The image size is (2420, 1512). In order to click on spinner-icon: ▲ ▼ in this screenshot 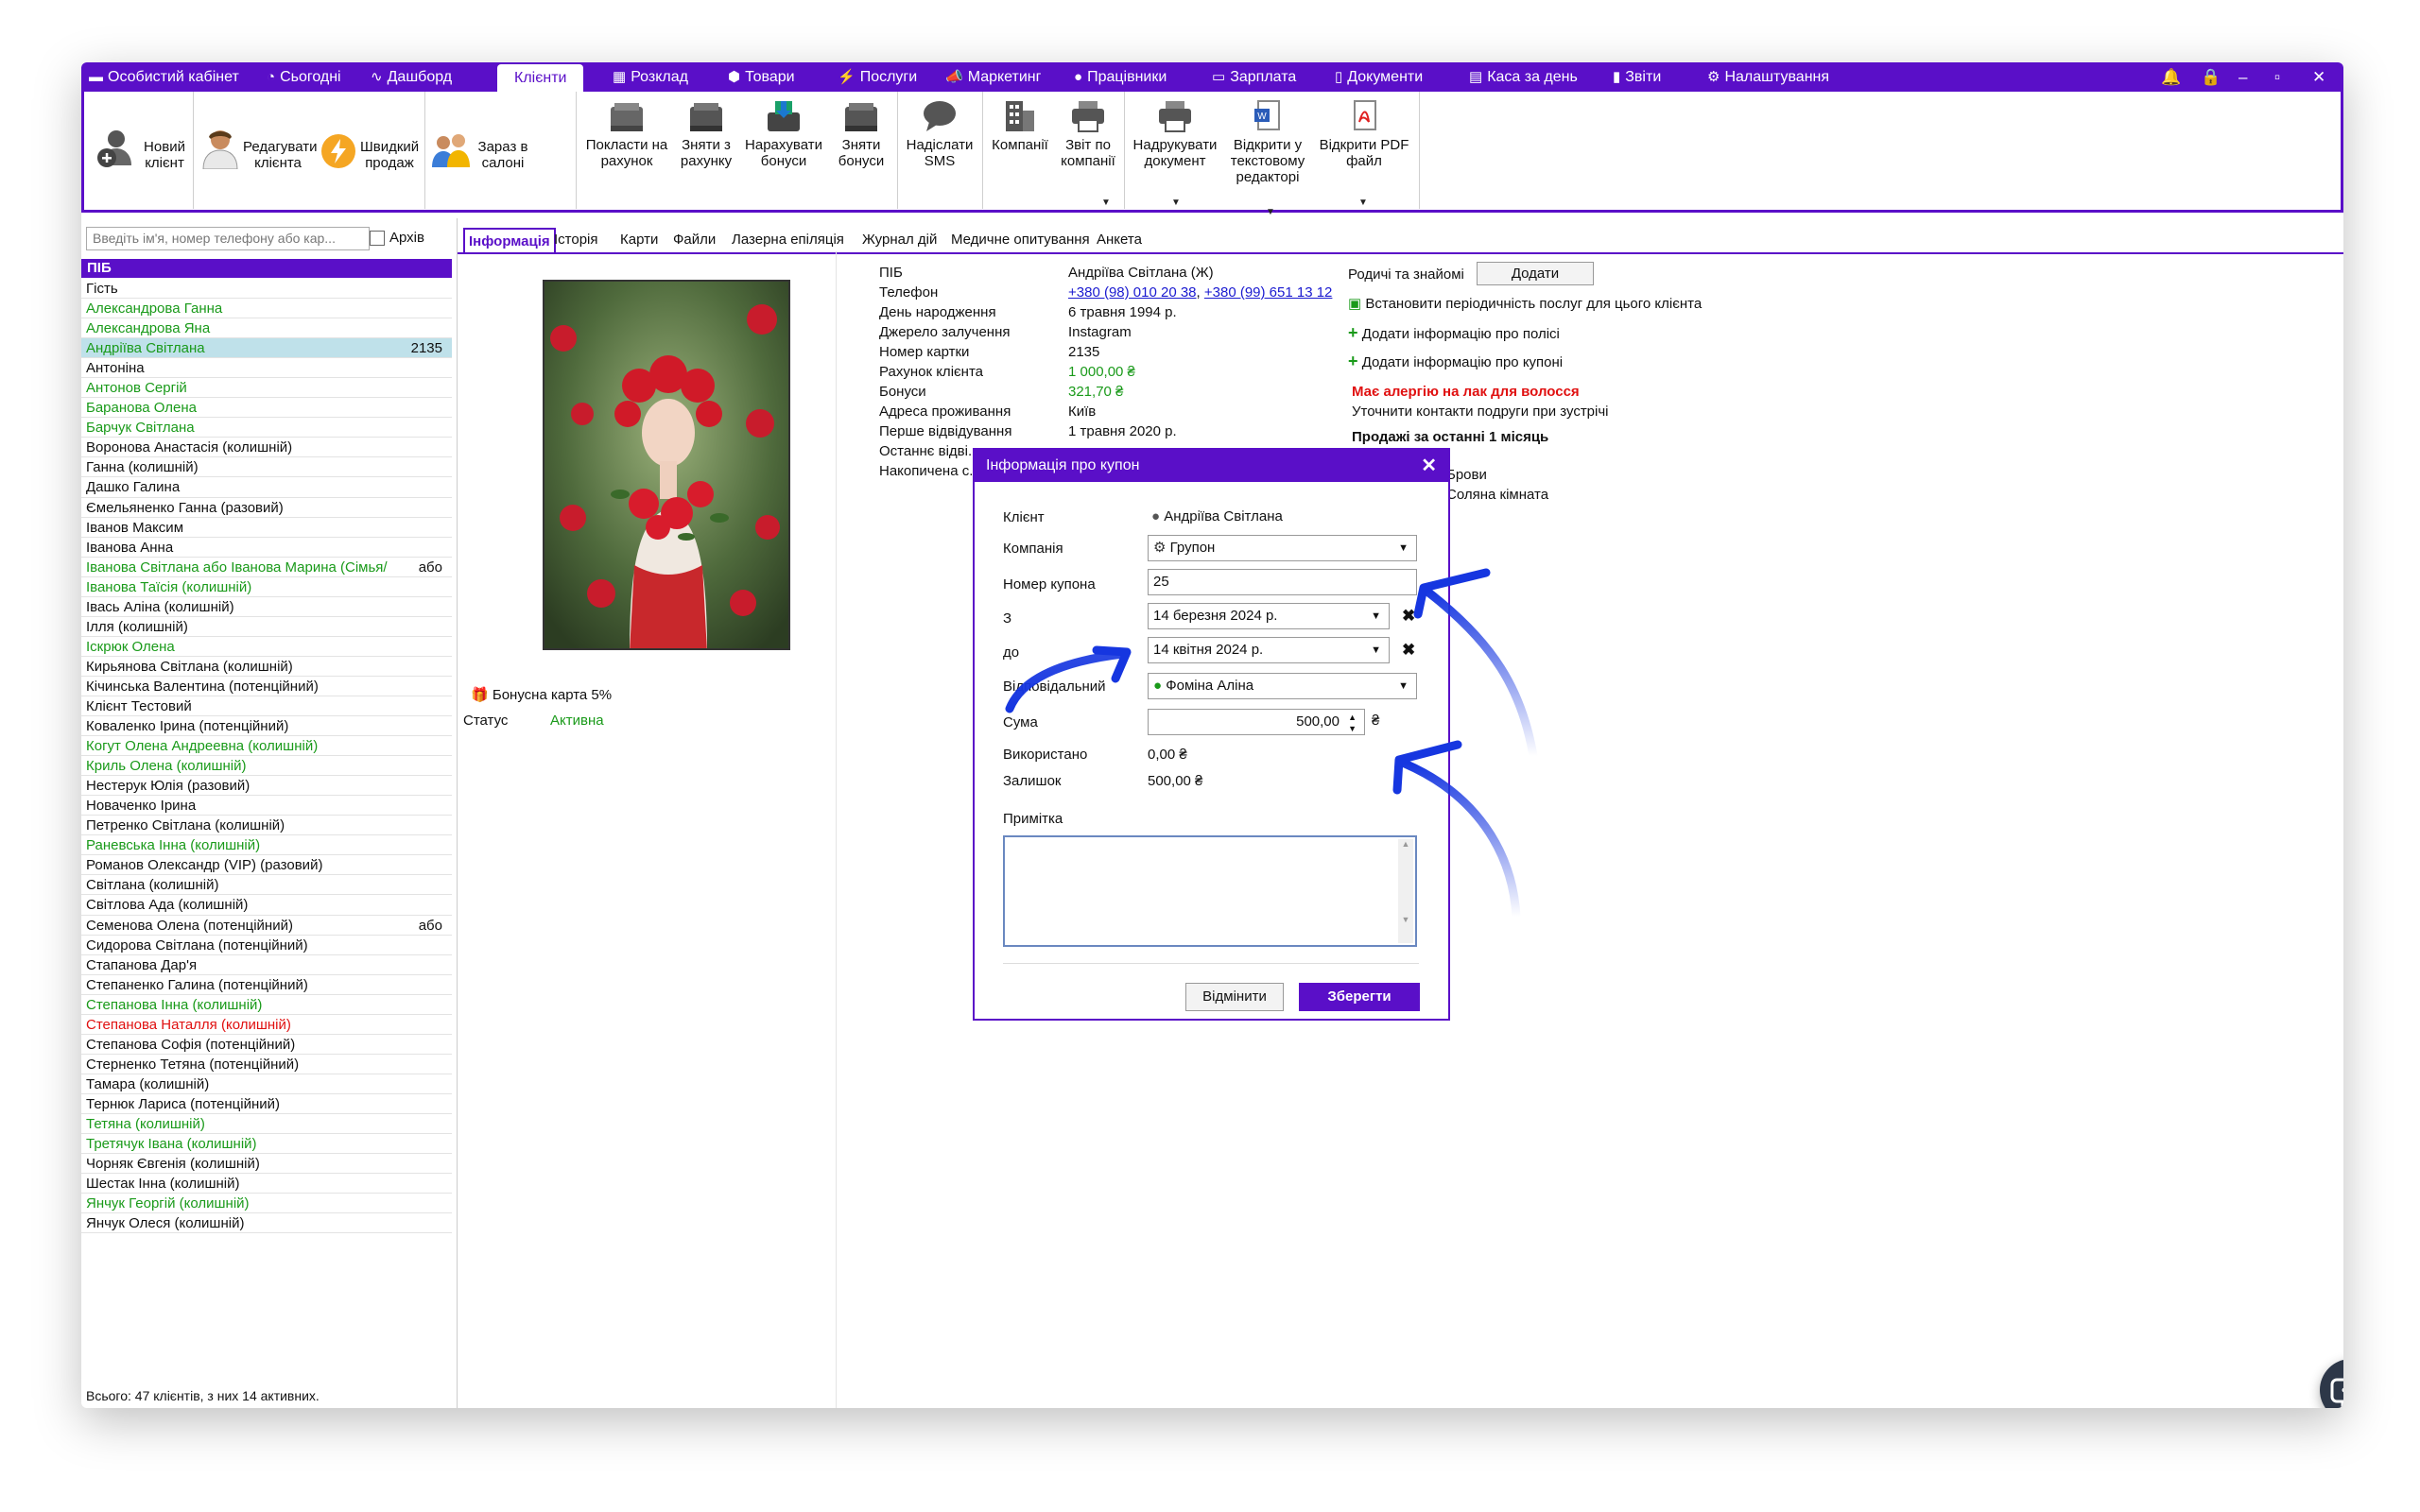, I will do `click(1352, 723)`.